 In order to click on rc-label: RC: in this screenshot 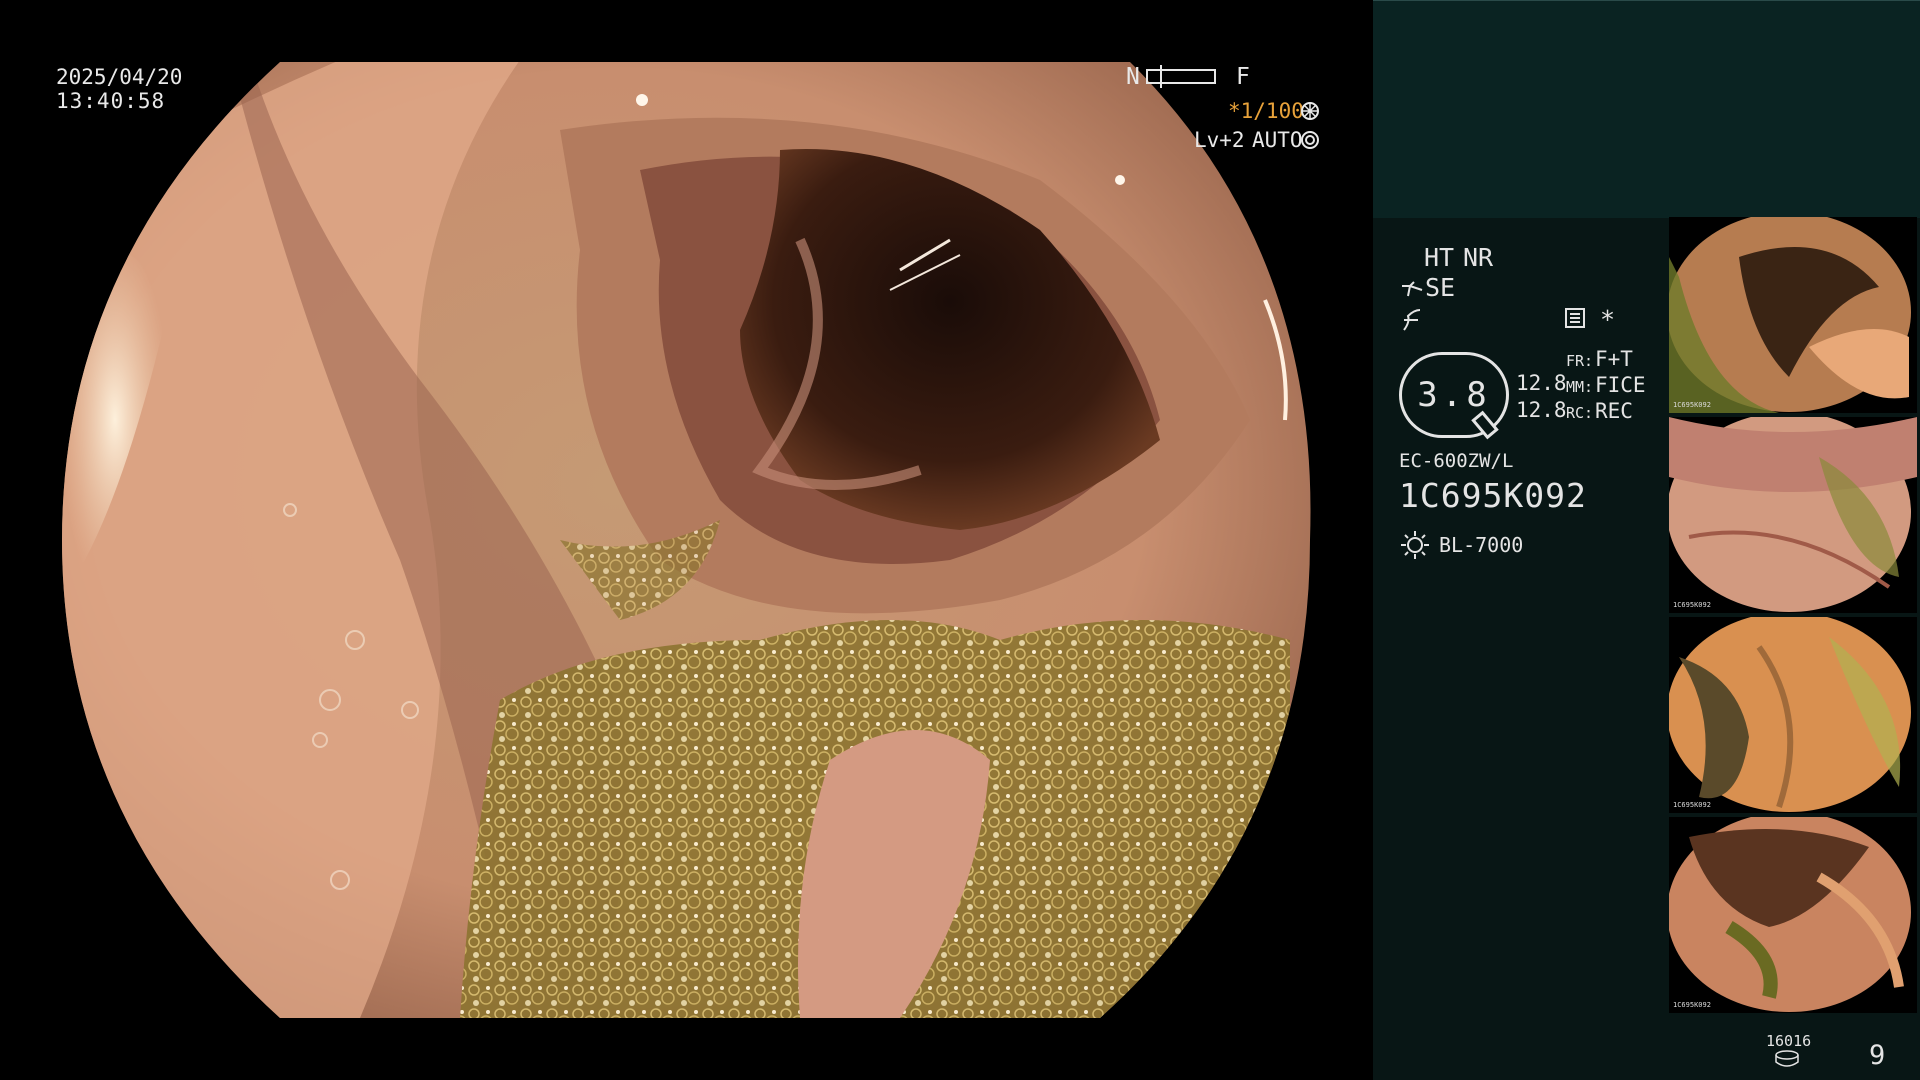, I will do `click(1580, 413)`.